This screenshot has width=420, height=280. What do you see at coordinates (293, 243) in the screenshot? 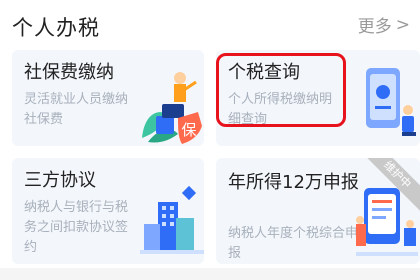
I see `card-desc: 纳税人年度个税综合申报` at bounding box center [293, 243].